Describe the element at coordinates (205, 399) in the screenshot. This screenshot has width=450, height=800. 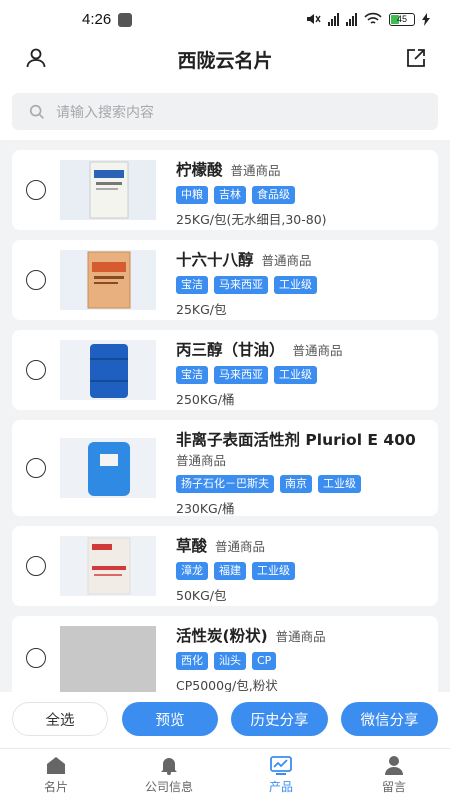
I see `product-spec: 250KG/桶` at that location.